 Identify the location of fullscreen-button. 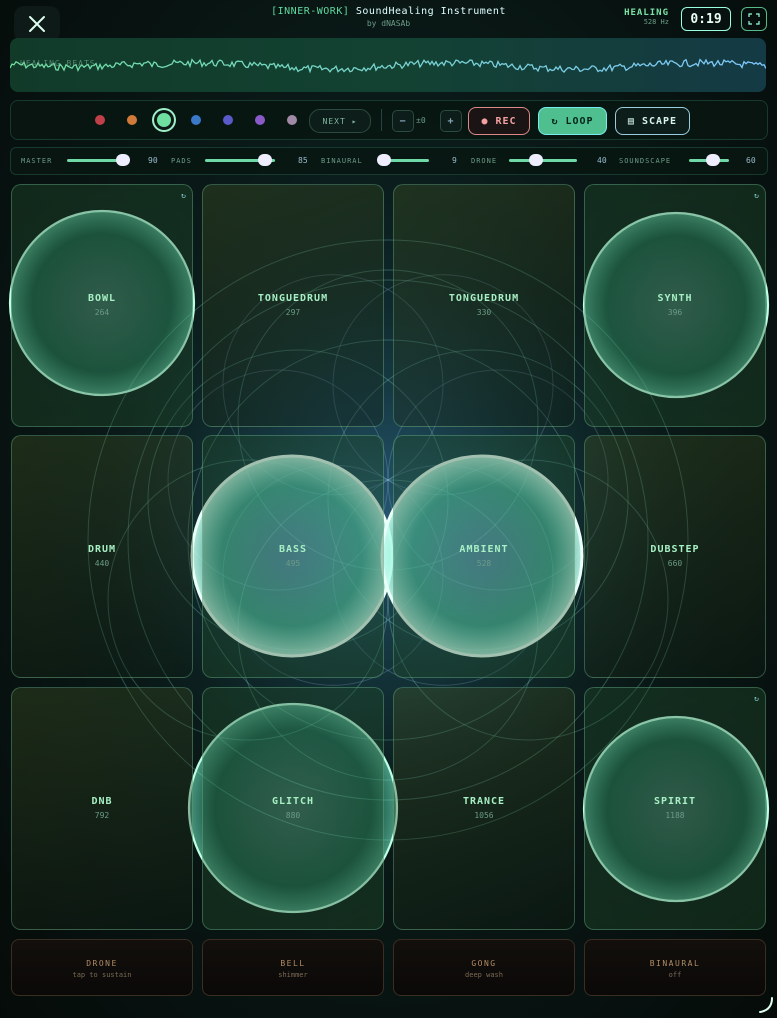
(754, 19).